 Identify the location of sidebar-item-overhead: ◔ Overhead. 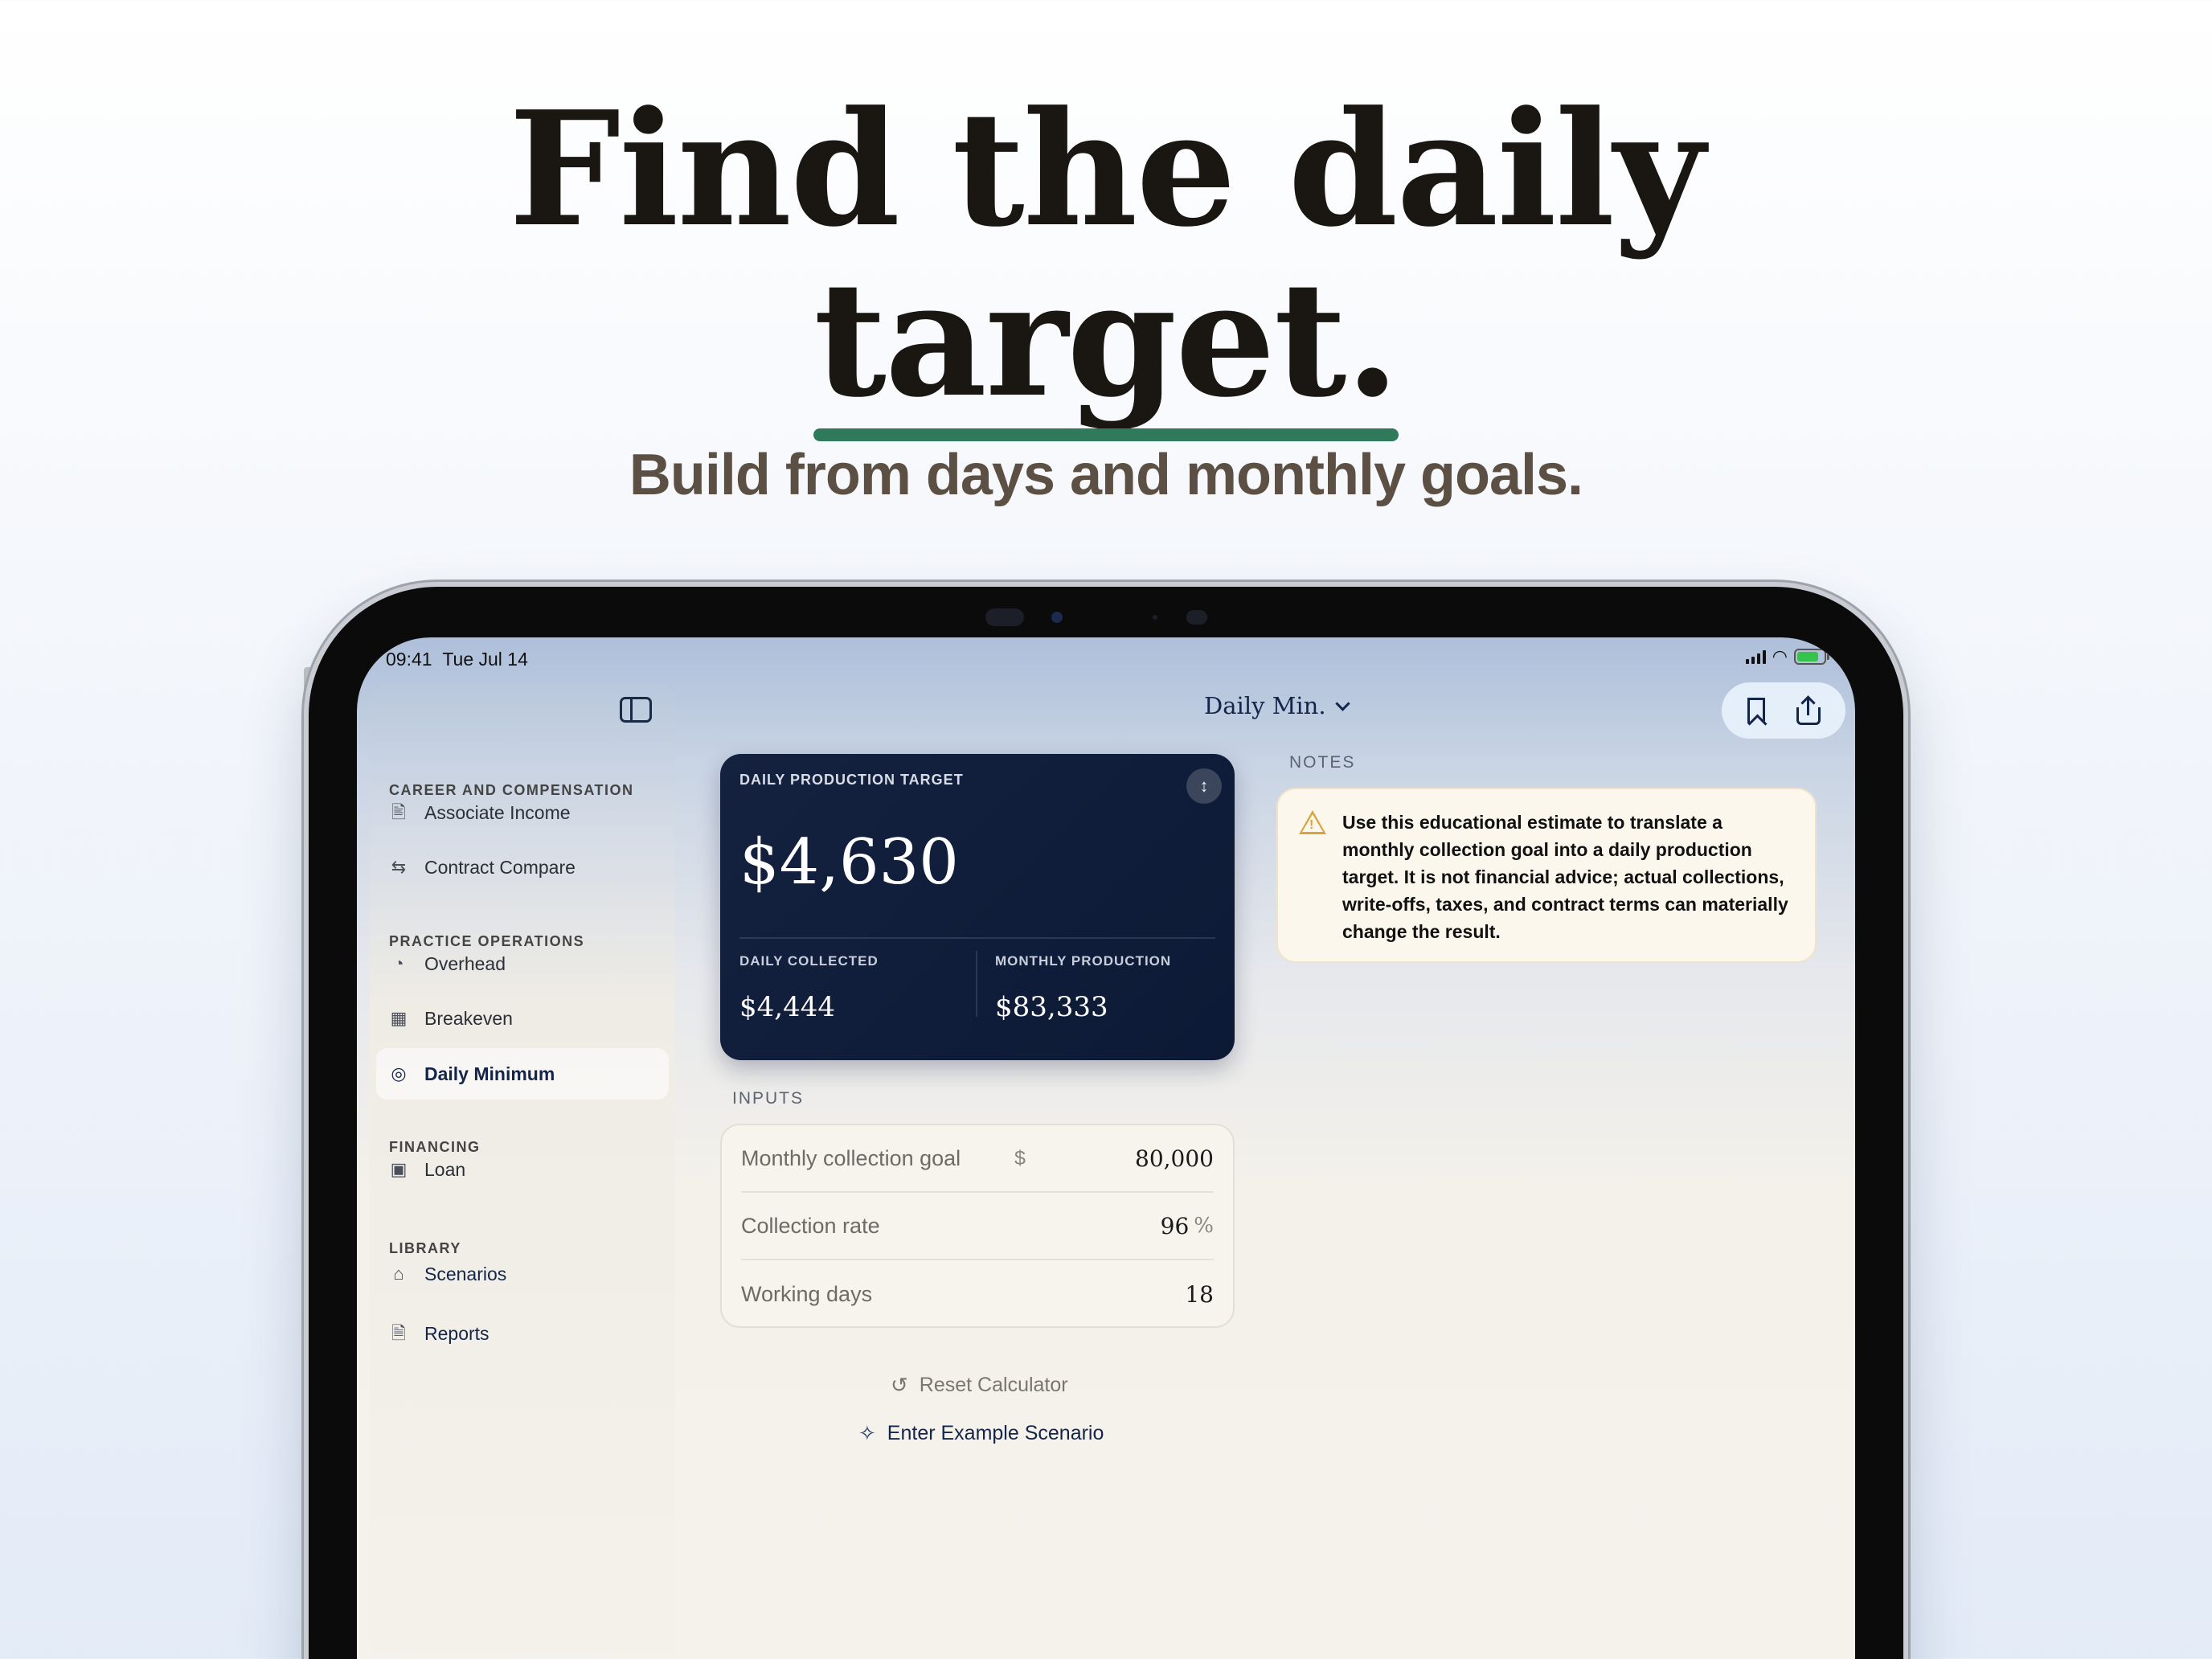
(522, 963).